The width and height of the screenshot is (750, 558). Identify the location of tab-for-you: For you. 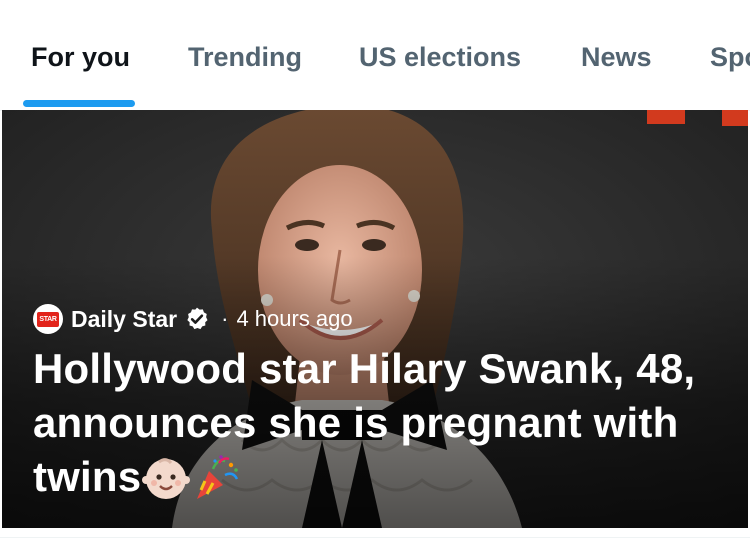
(80, 57).